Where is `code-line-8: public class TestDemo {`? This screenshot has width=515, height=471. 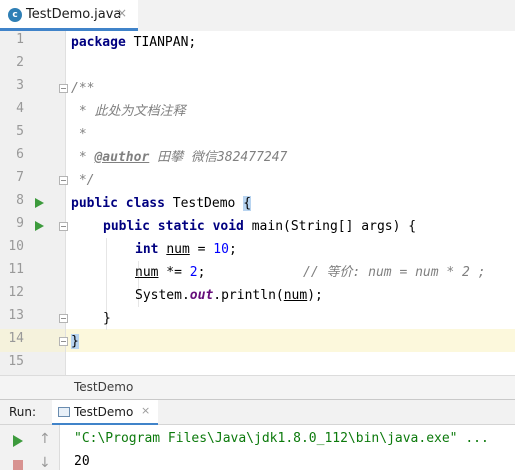
code-line-8: public class TestDemo { is located at coordinates (161, 203).